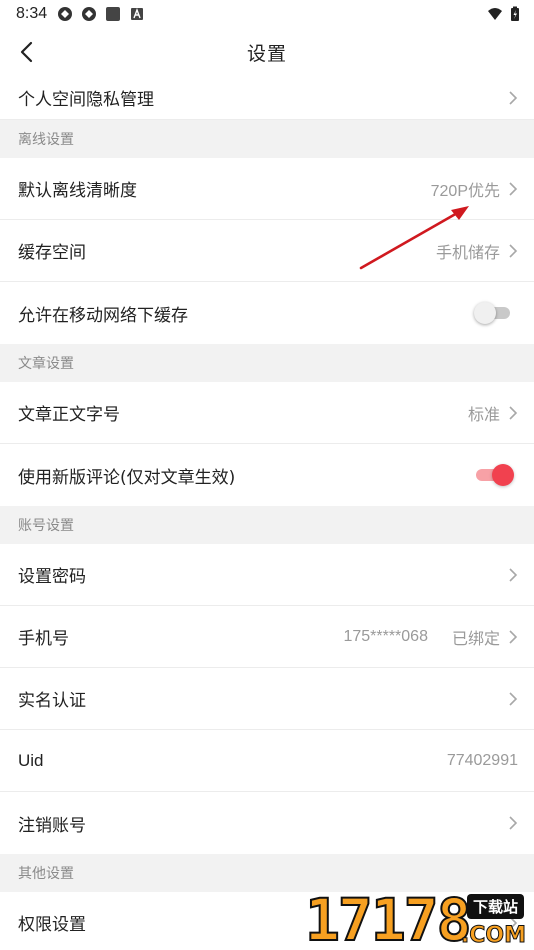 This screenshot has width=534, height=950. Describe the element at coordinates (69, 415) in the screenshot. I see `row-label: 文章正文字号` at that location.